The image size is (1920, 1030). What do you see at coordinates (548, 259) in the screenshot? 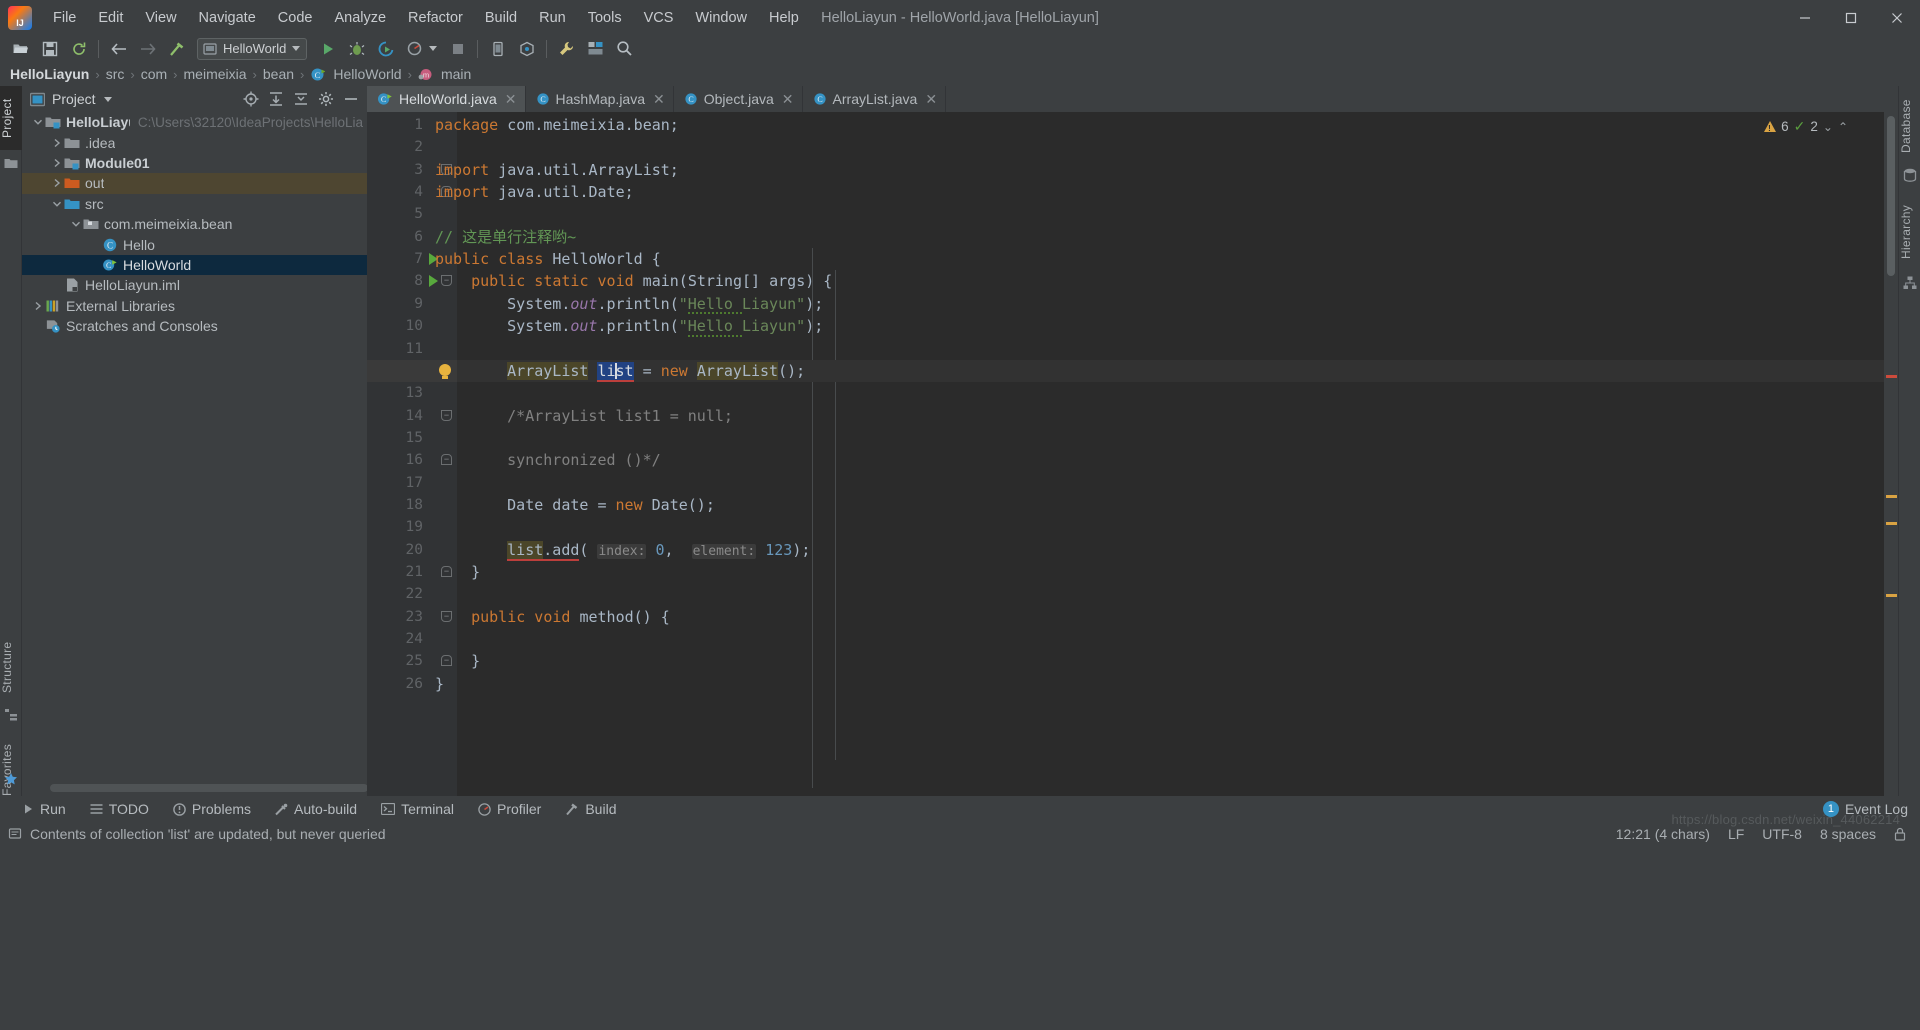
I see `code-line: public class HelloWorld {` at bounding box center [548, 259].